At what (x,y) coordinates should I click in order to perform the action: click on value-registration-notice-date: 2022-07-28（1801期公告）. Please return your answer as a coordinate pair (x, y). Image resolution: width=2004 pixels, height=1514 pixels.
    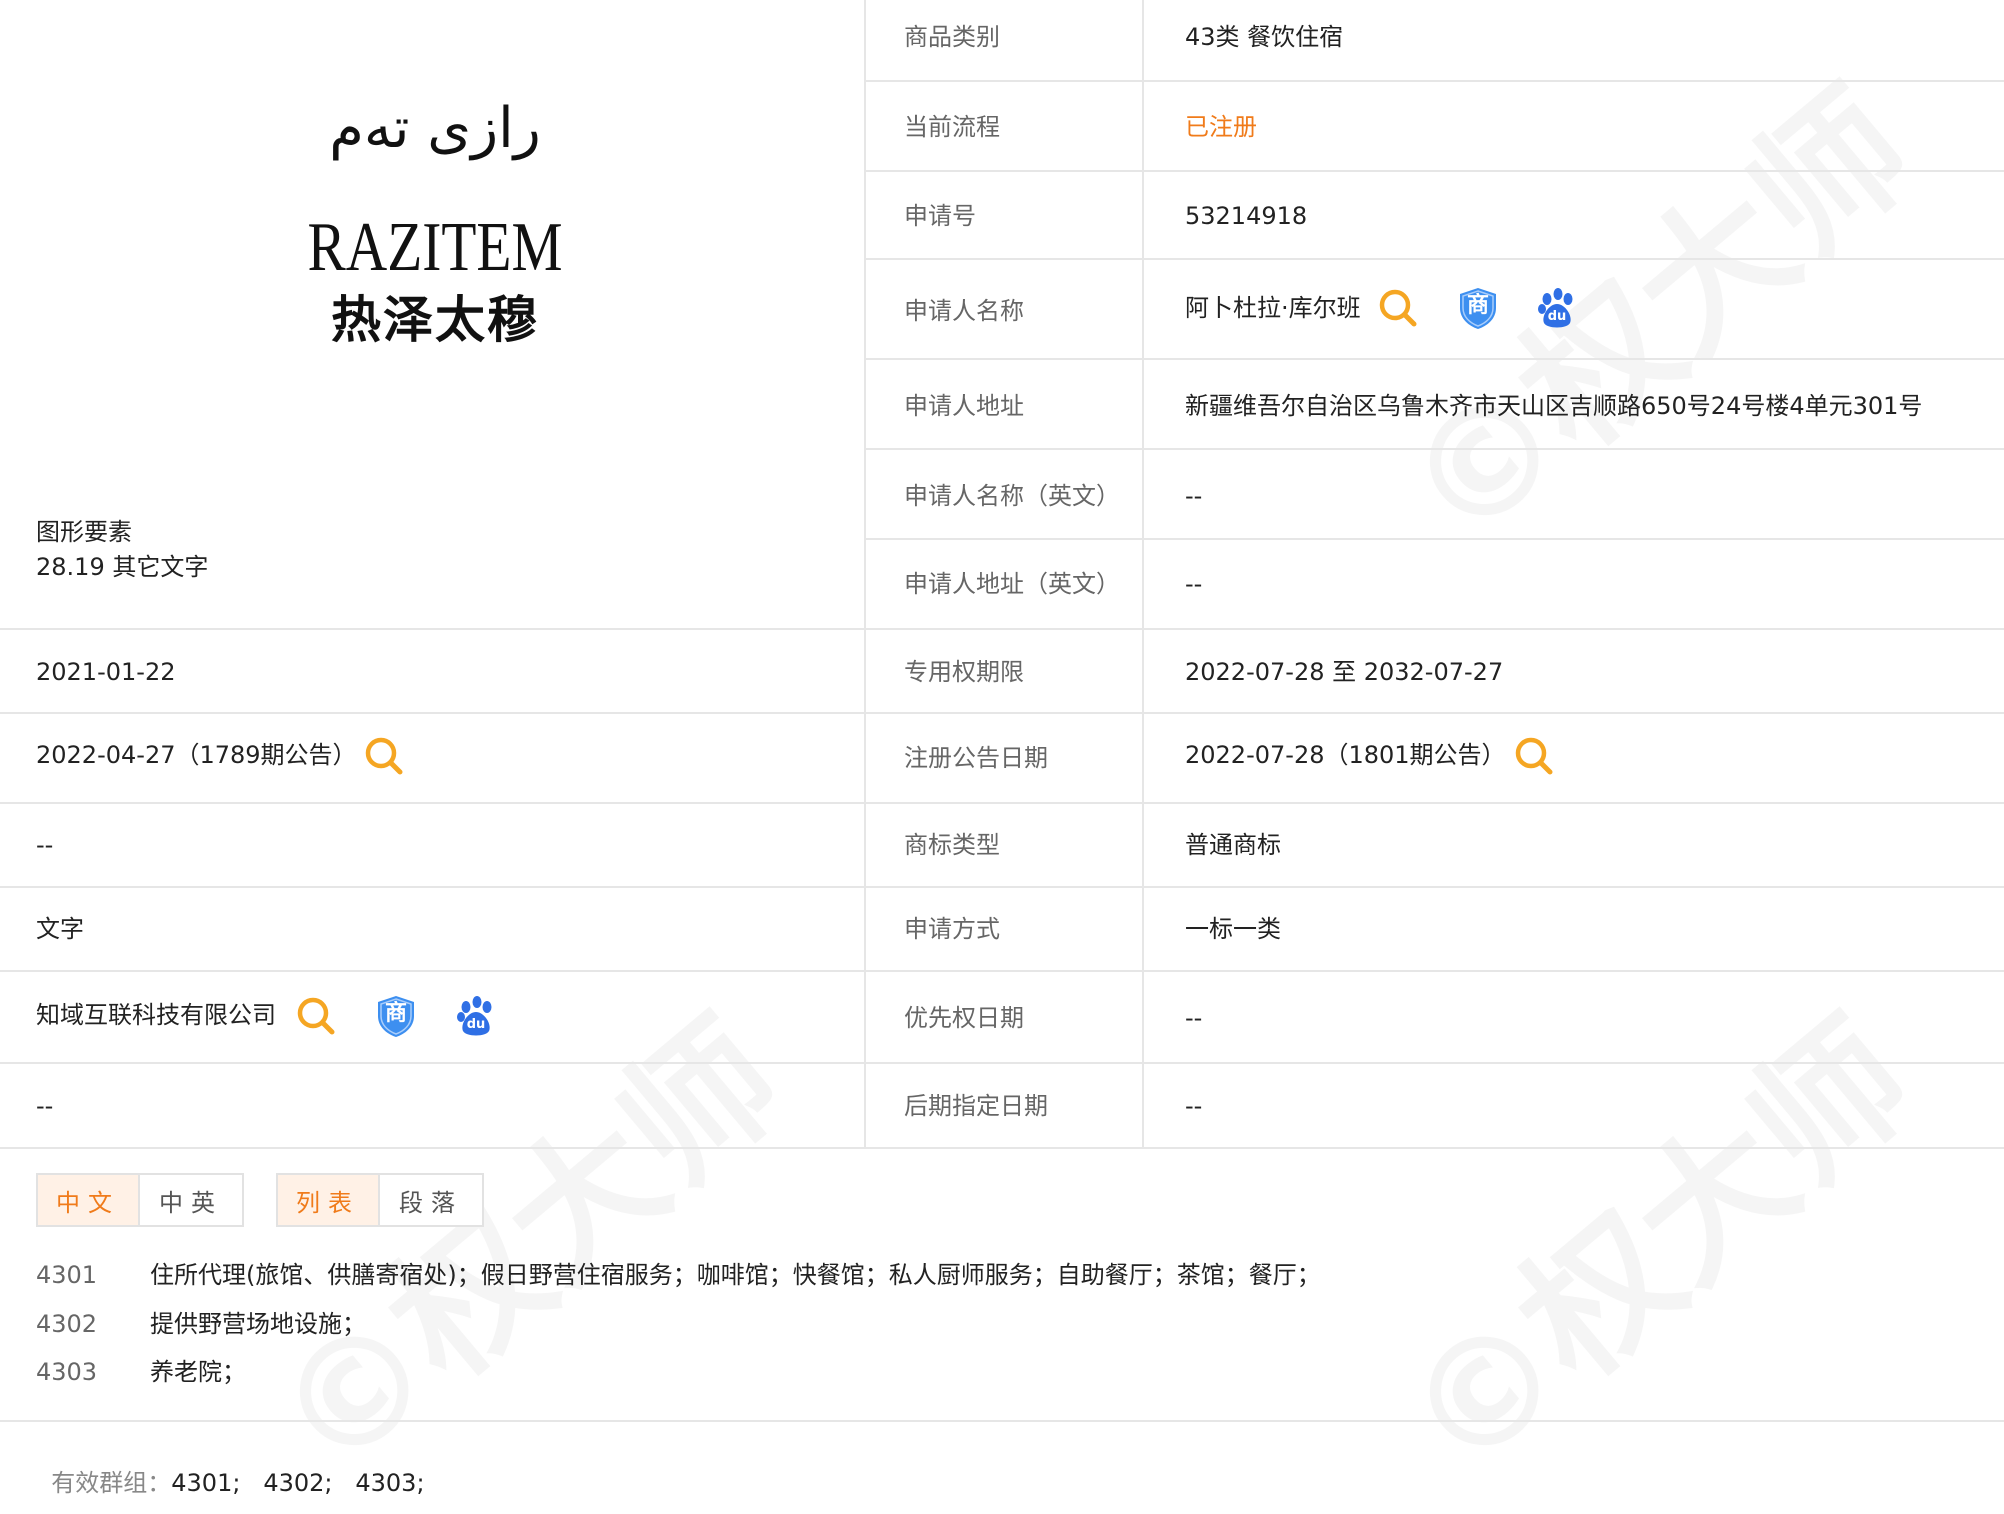
    Looking at the image, I should click on (1345, 755).